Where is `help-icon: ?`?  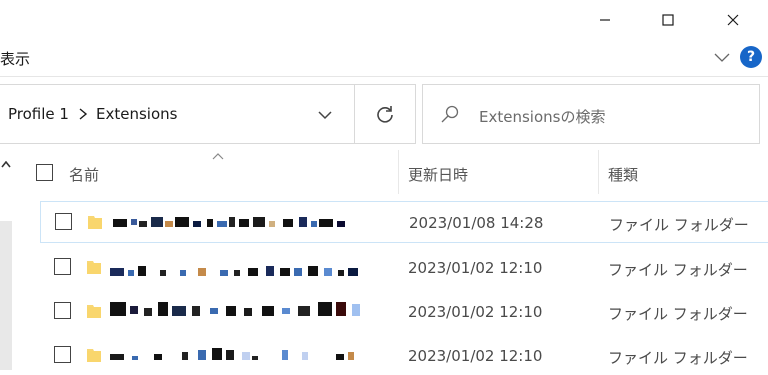 help-icon: ? is located at coordinates (751, 57).